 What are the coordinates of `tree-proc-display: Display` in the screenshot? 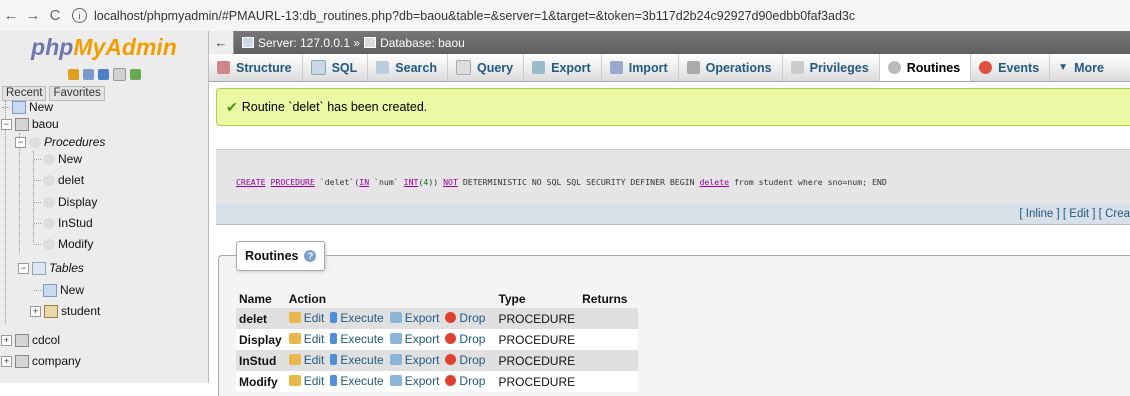 It's located at (65, 202).